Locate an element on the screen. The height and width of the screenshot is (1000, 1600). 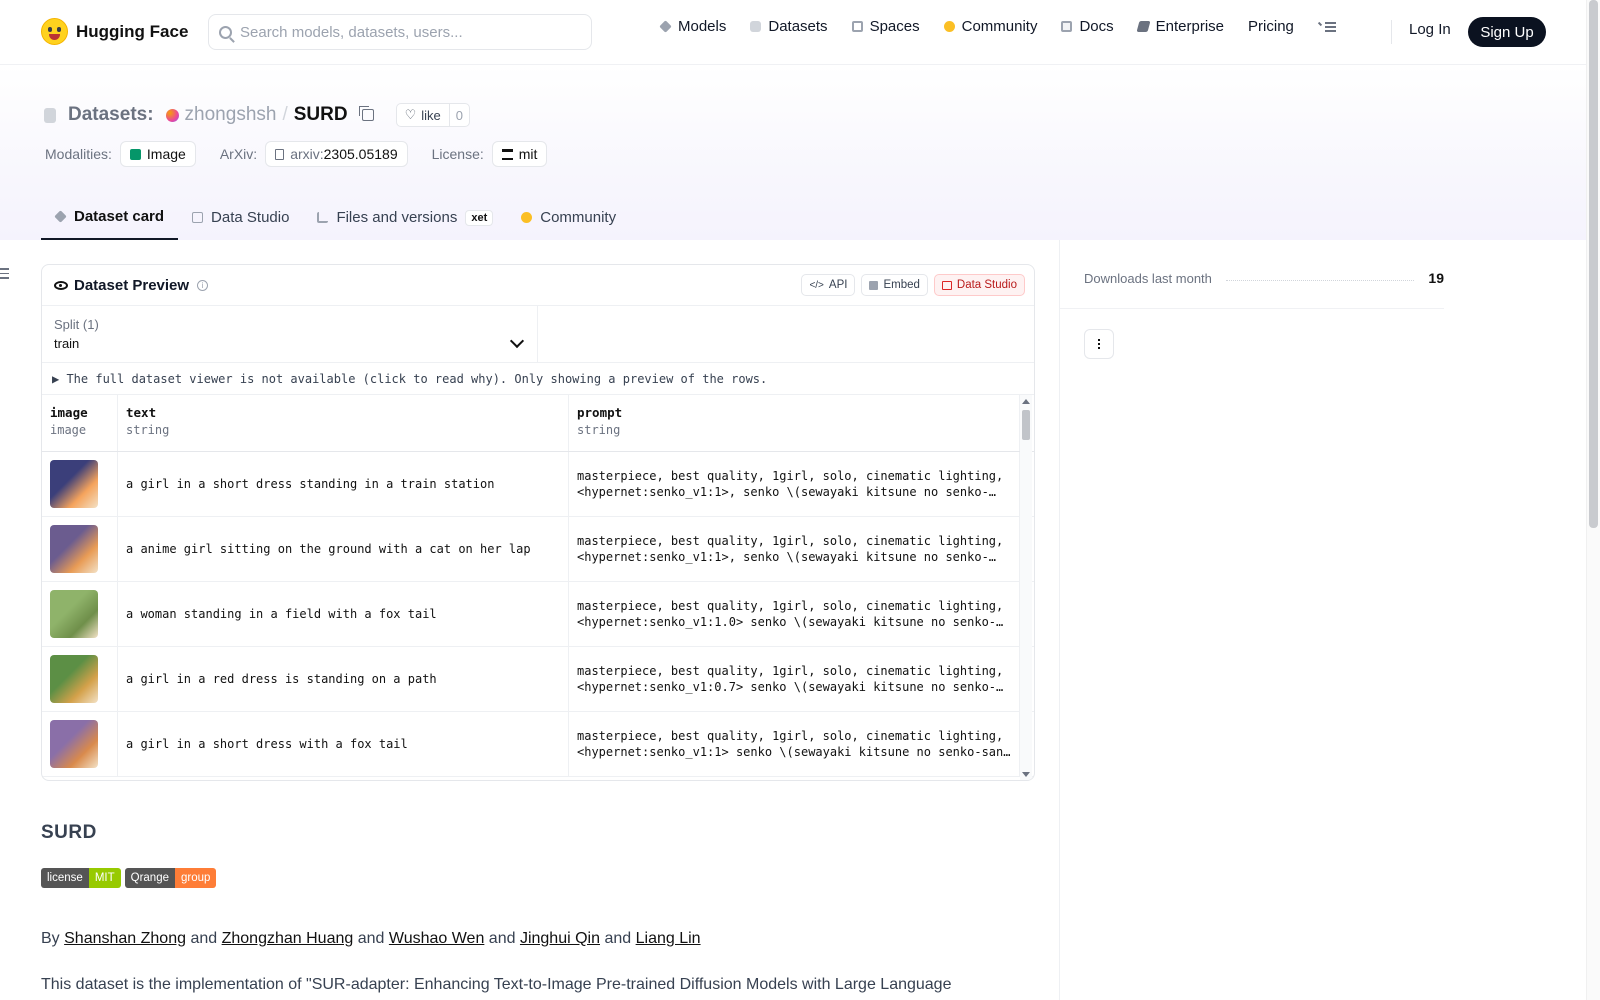
search-input is located at coordinates (410, 32).